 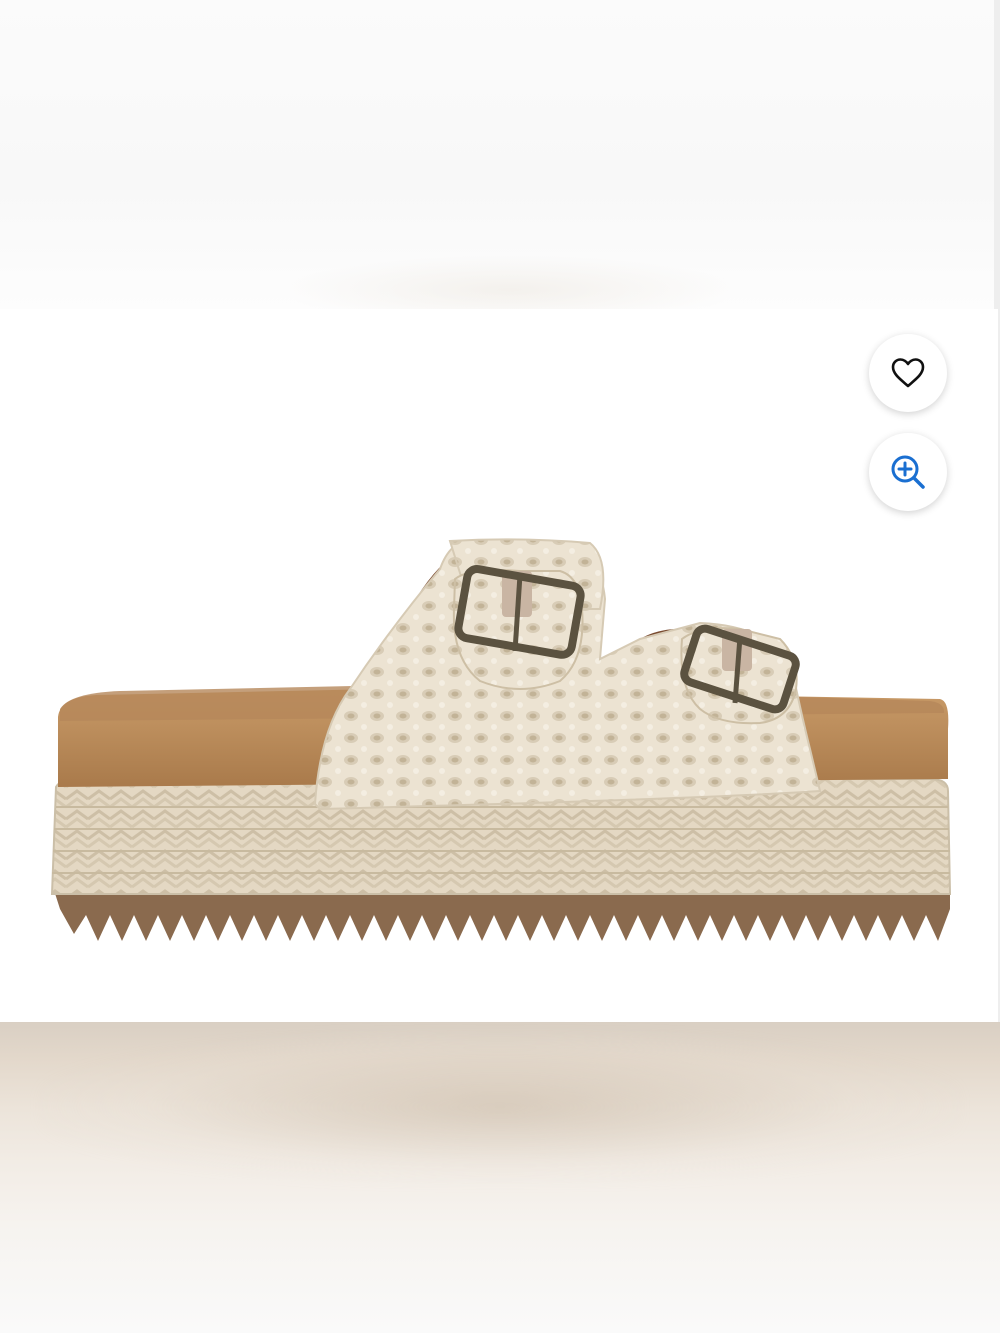 I want to click on wishlist-button: heart-outline-icon, so click(x=908, y=373).